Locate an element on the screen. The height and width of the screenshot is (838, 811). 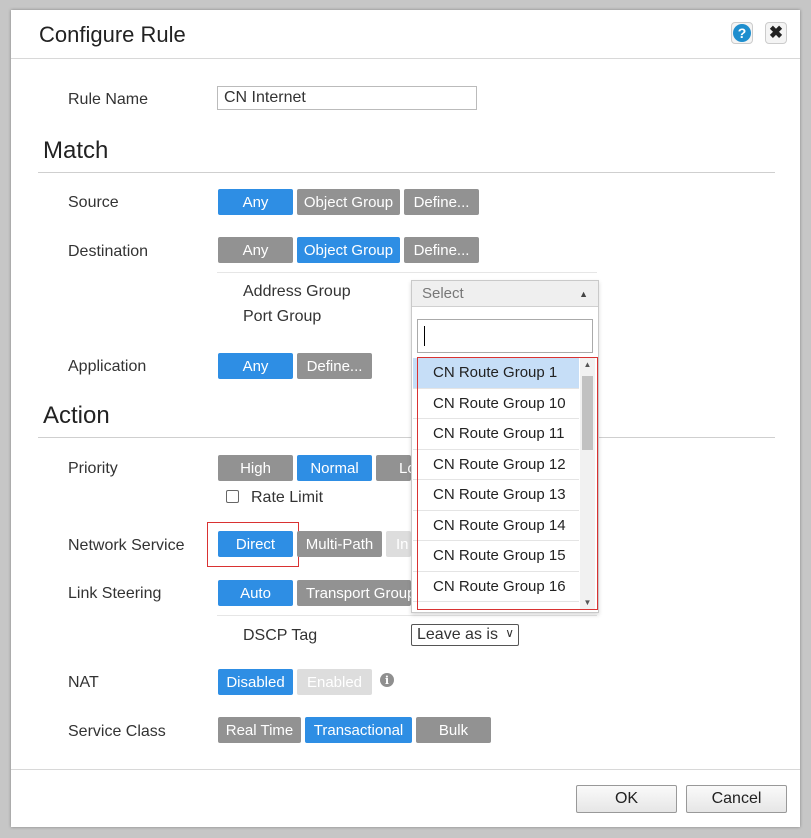
priority-label: Priority is located at coordinates (93, 468).